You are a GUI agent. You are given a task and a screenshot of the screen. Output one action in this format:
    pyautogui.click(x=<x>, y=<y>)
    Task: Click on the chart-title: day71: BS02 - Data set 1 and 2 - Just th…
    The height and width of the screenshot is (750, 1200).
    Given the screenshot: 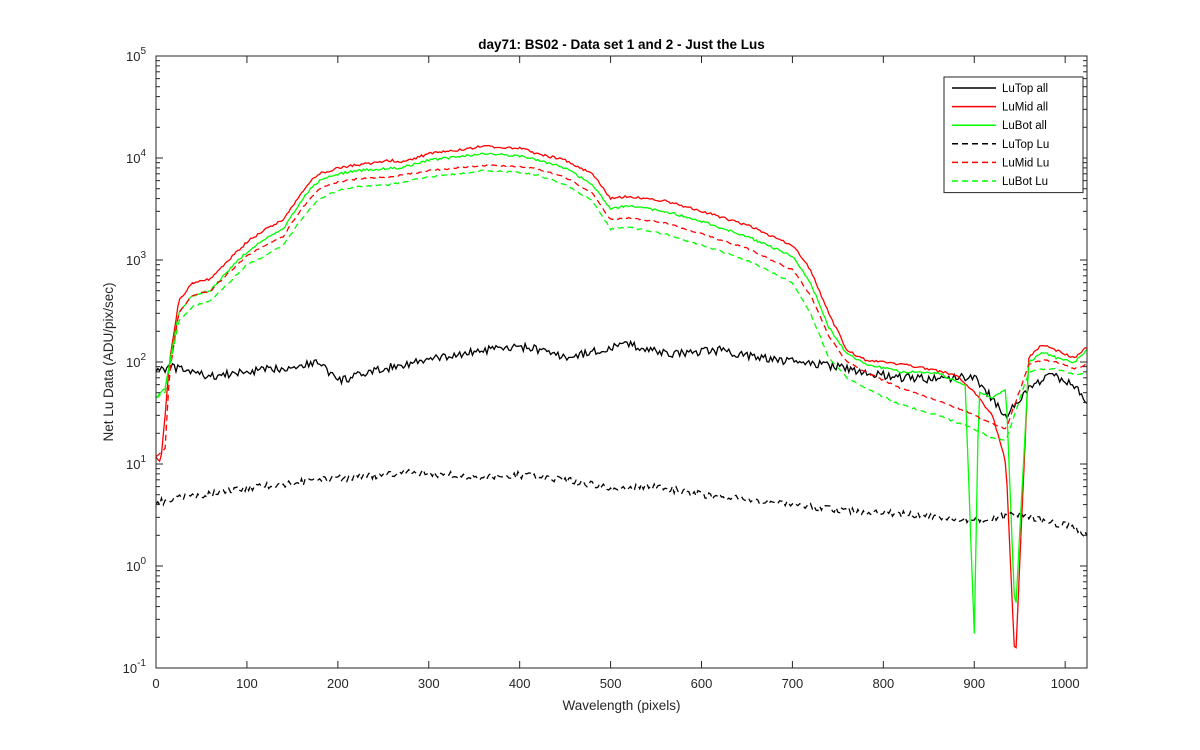 What is the action you would take?
    pyautogui.click(x=621, y=44)
    